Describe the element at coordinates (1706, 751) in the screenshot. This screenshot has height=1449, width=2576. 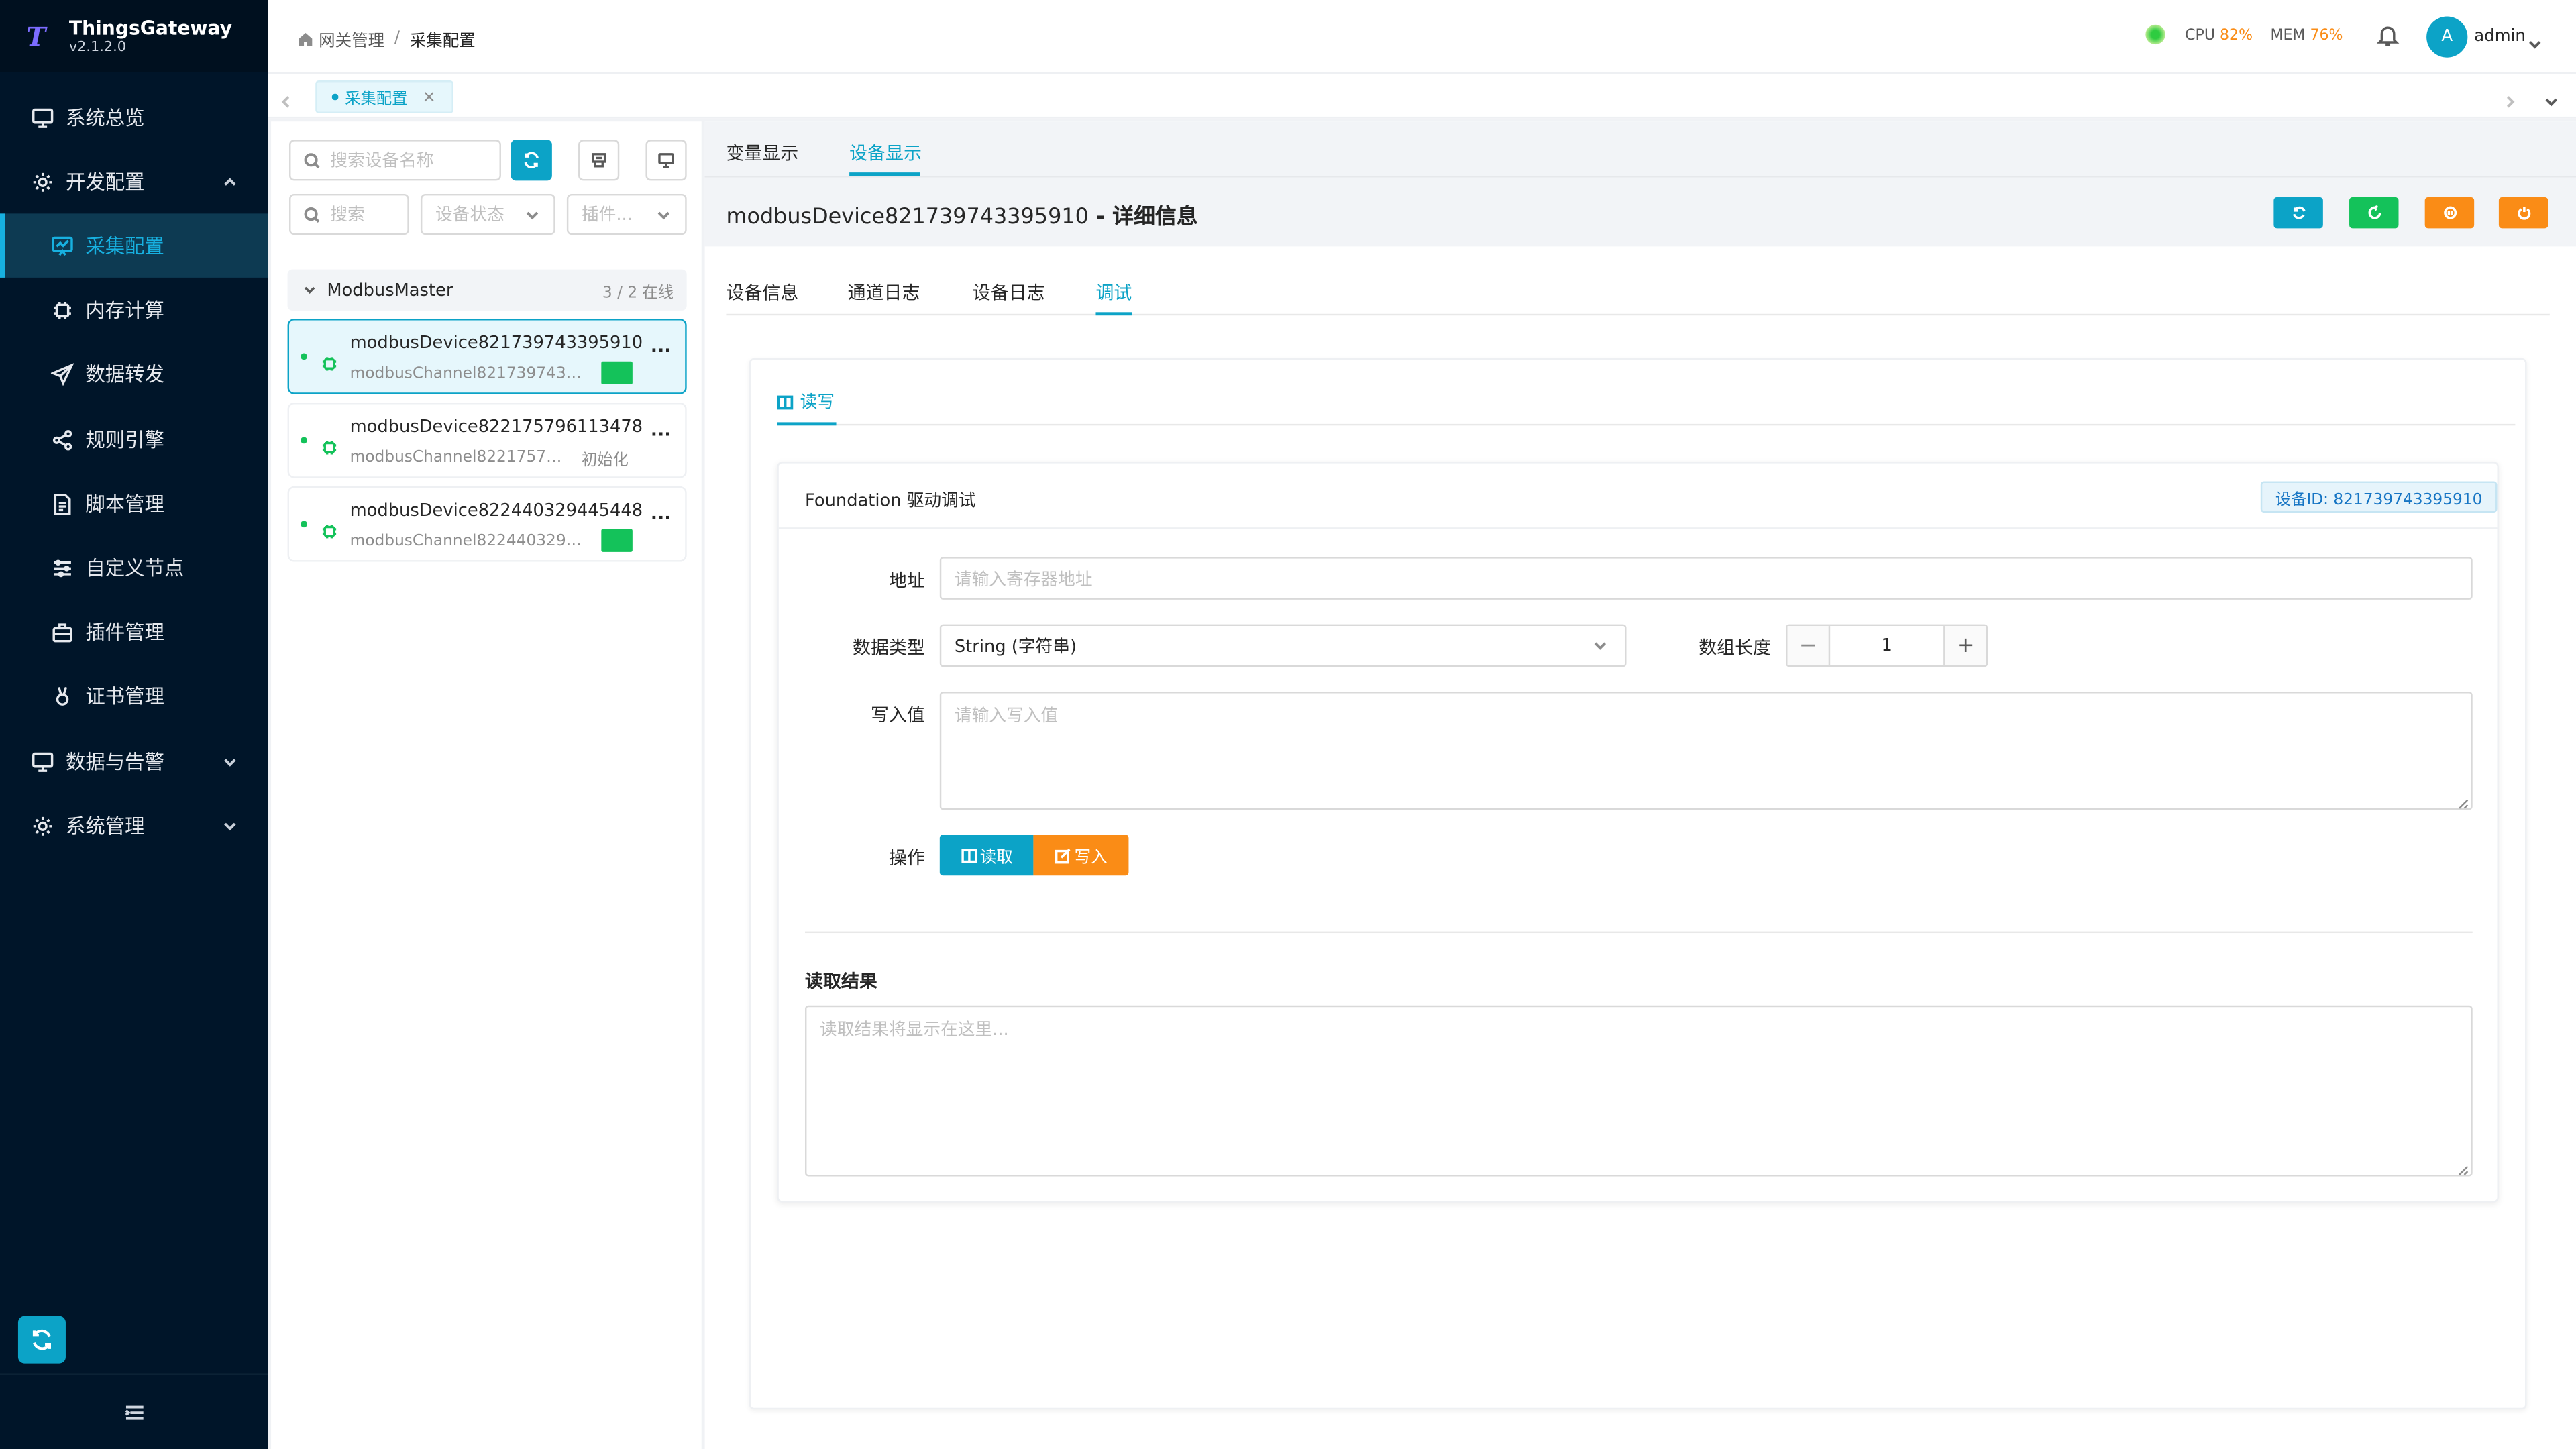
I see `write-value-textarea: 请输入写入值` at that location.